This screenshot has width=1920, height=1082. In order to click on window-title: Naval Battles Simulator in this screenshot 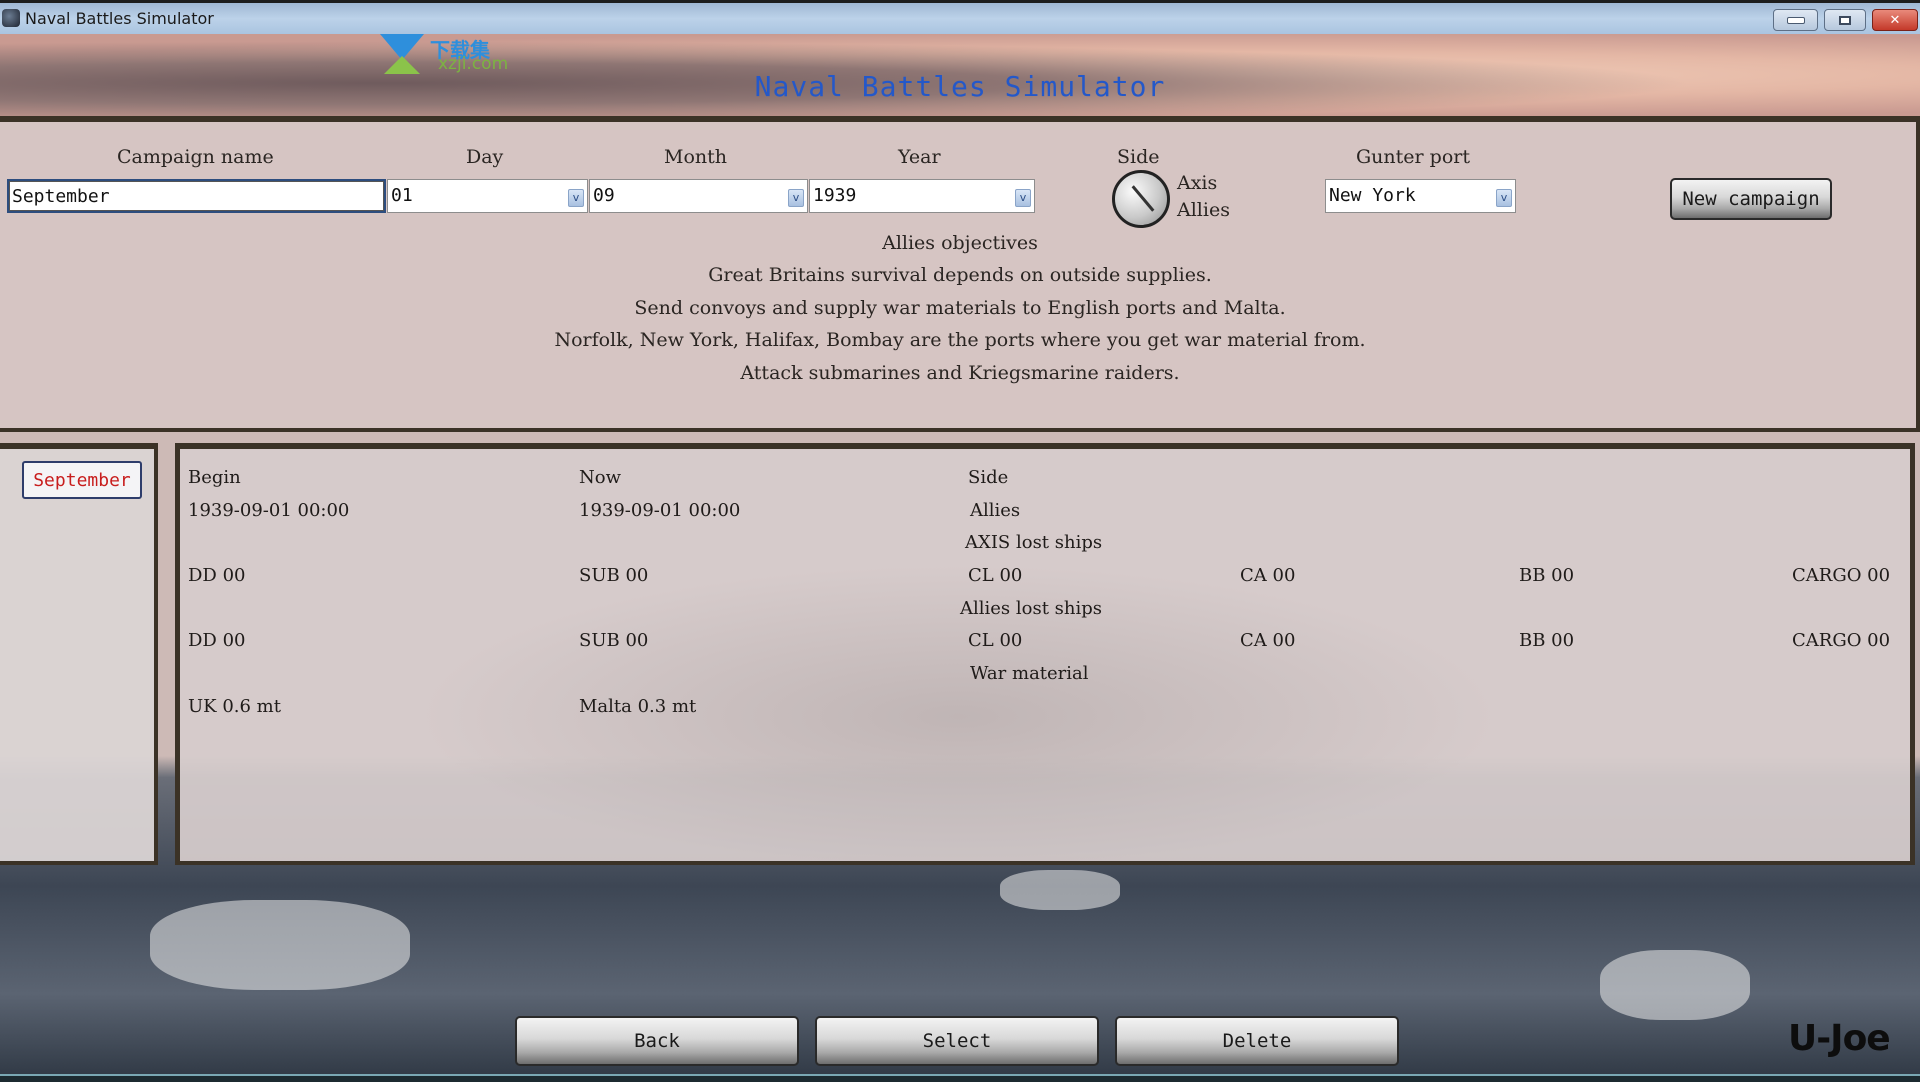, I will do `click(119, 18)`.